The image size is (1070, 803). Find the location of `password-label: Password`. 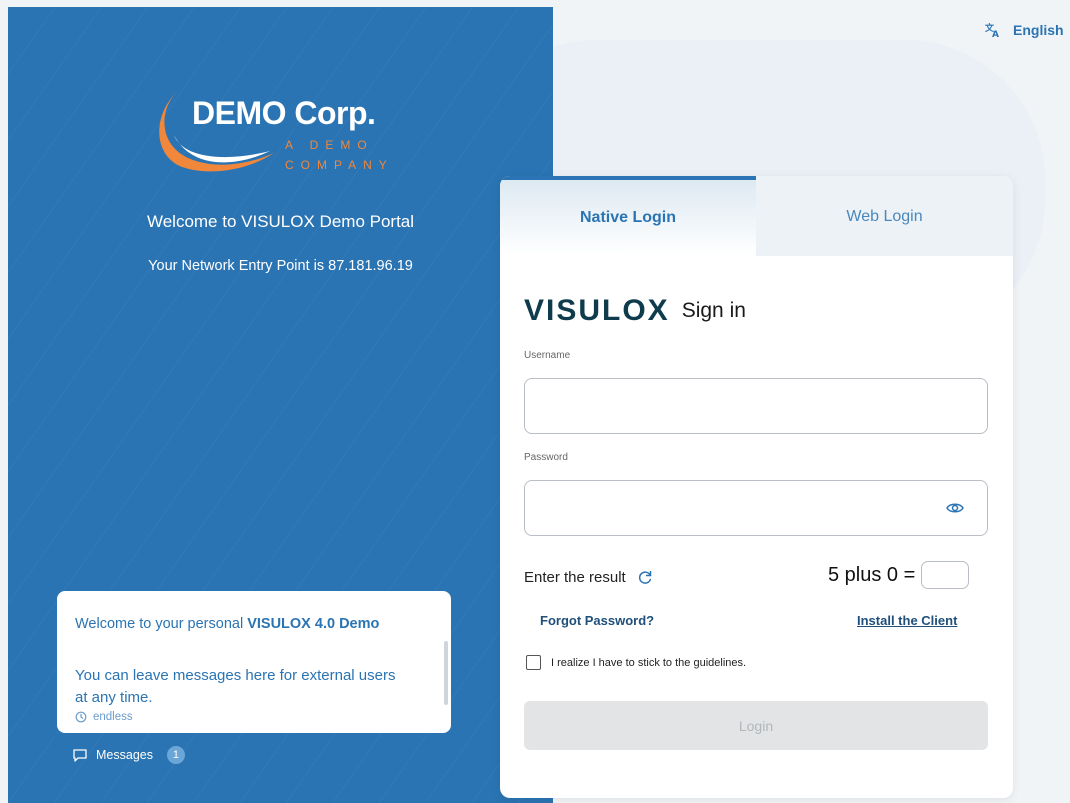

password-label: Password is located at coordinates (546, 457).